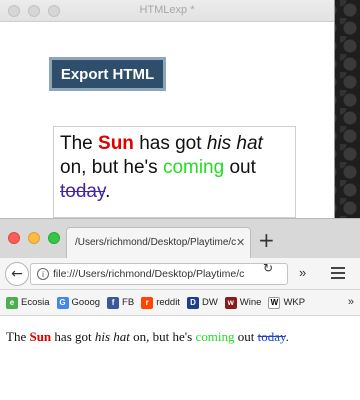 The width and height of the screenshot is (360, 400). I want to click on bookmark-label: Ecosia, so click(35, 302).